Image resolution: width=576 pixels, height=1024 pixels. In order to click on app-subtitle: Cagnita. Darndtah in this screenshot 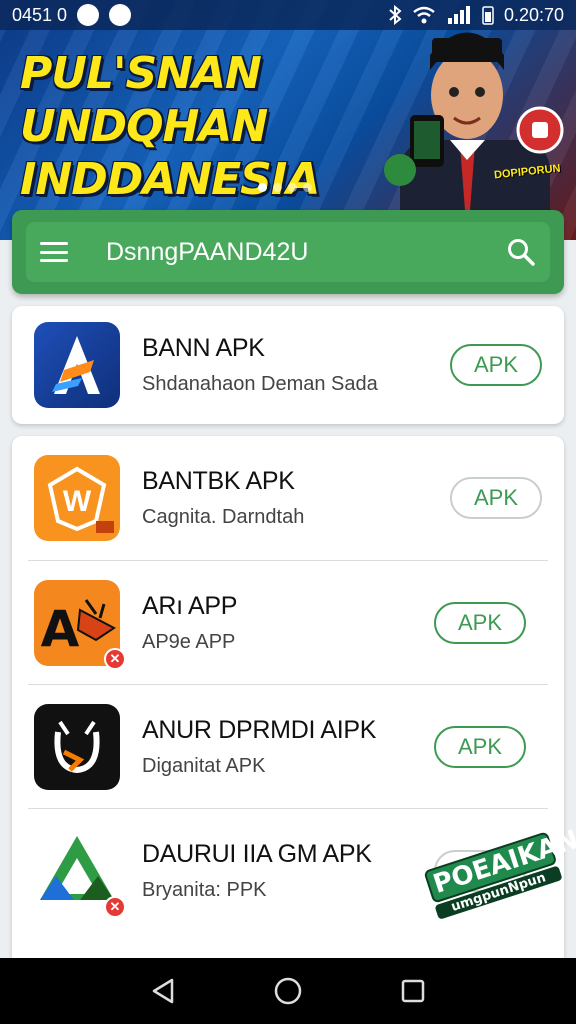, I will do `click(223, 517)`.